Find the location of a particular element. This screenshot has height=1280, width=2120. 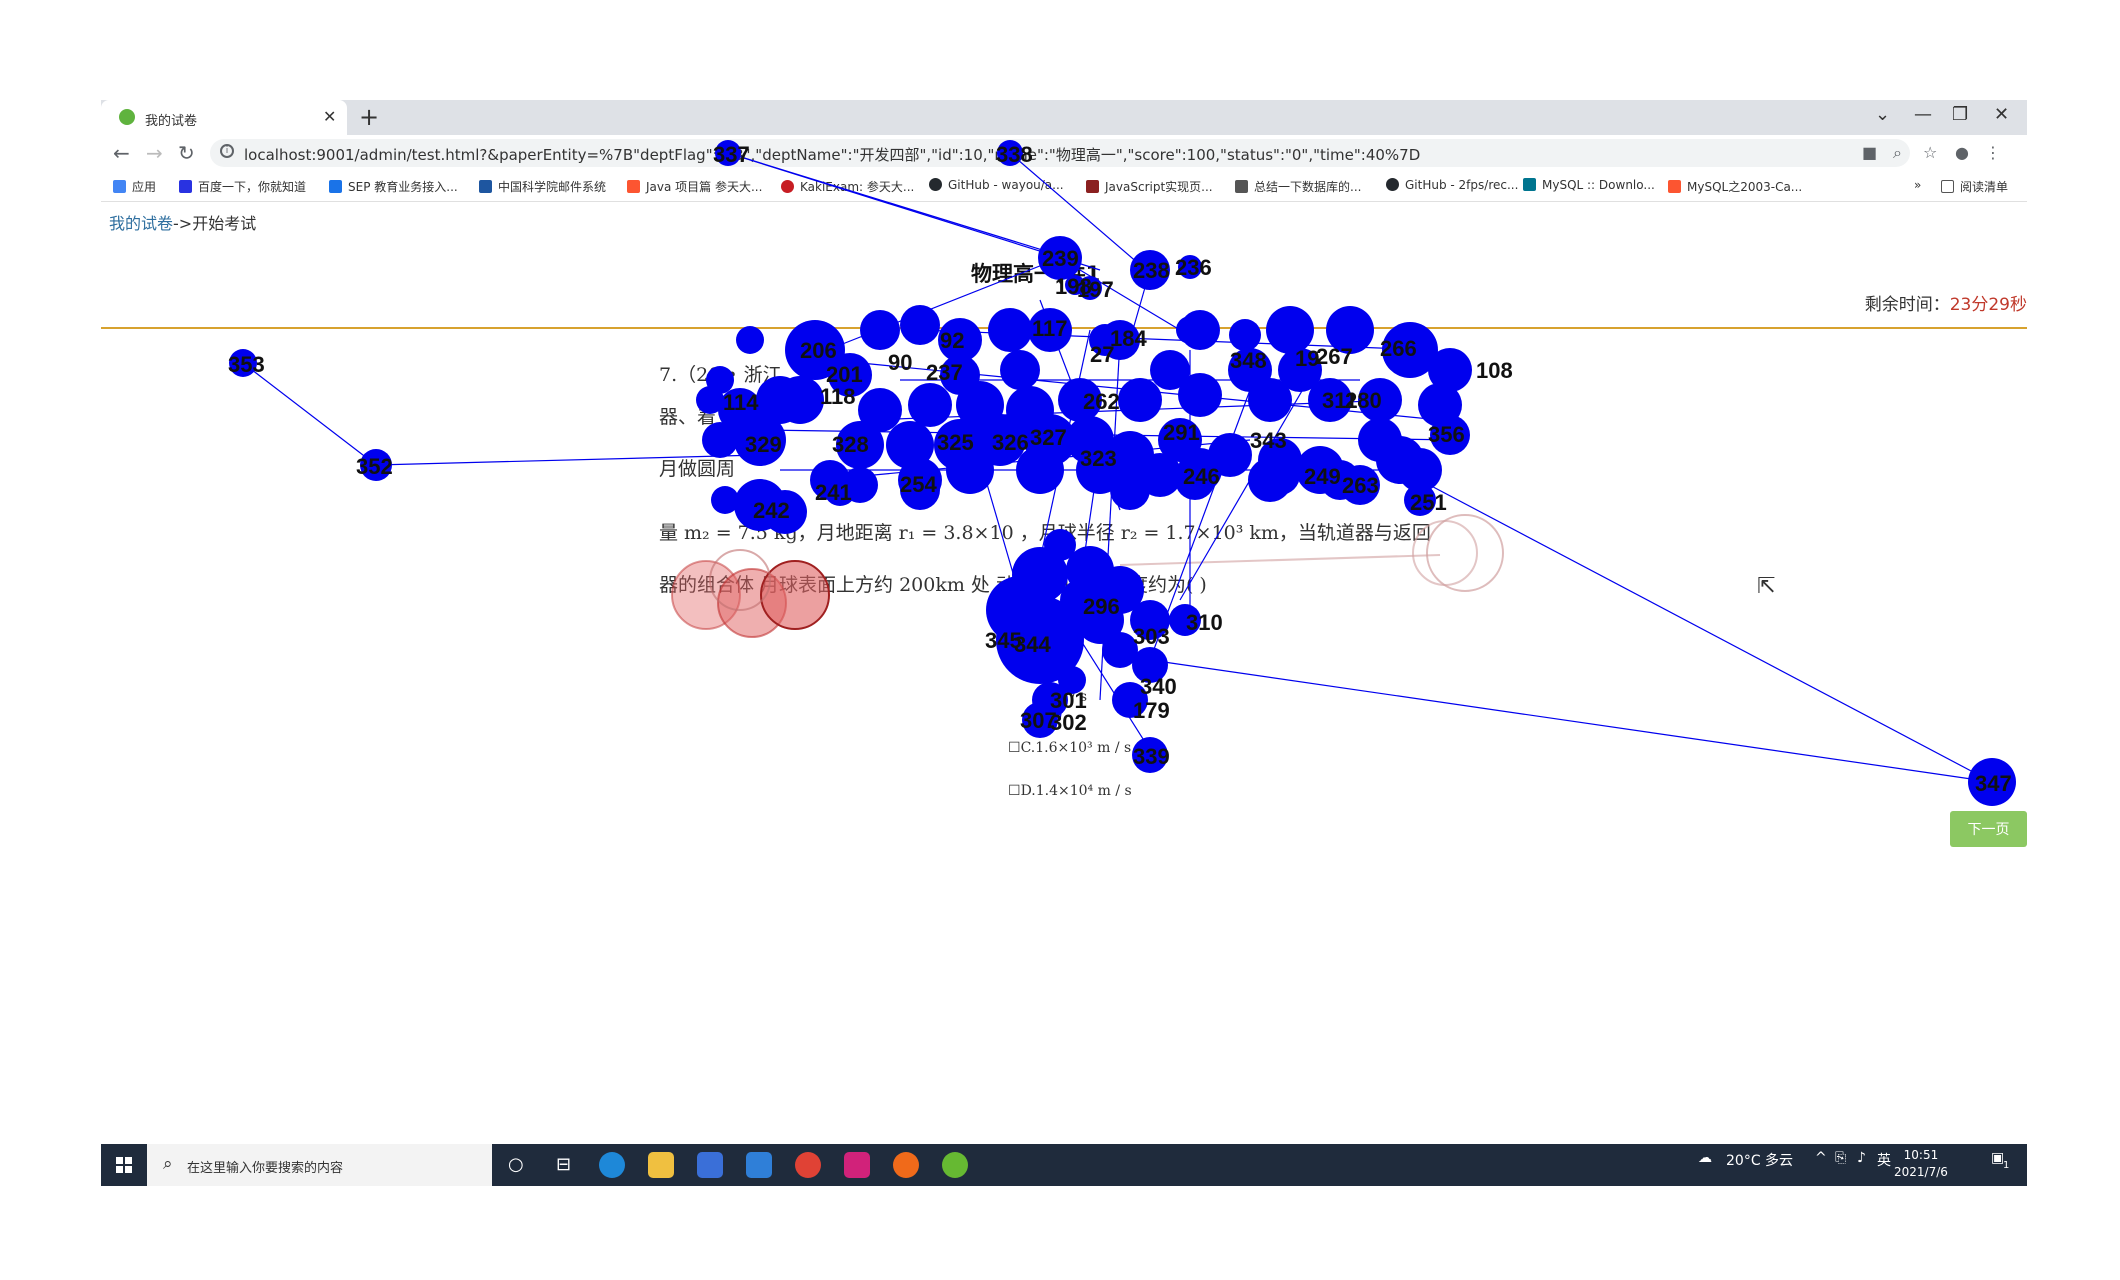

svg-text: 337 is located at coordinates (731, 154).